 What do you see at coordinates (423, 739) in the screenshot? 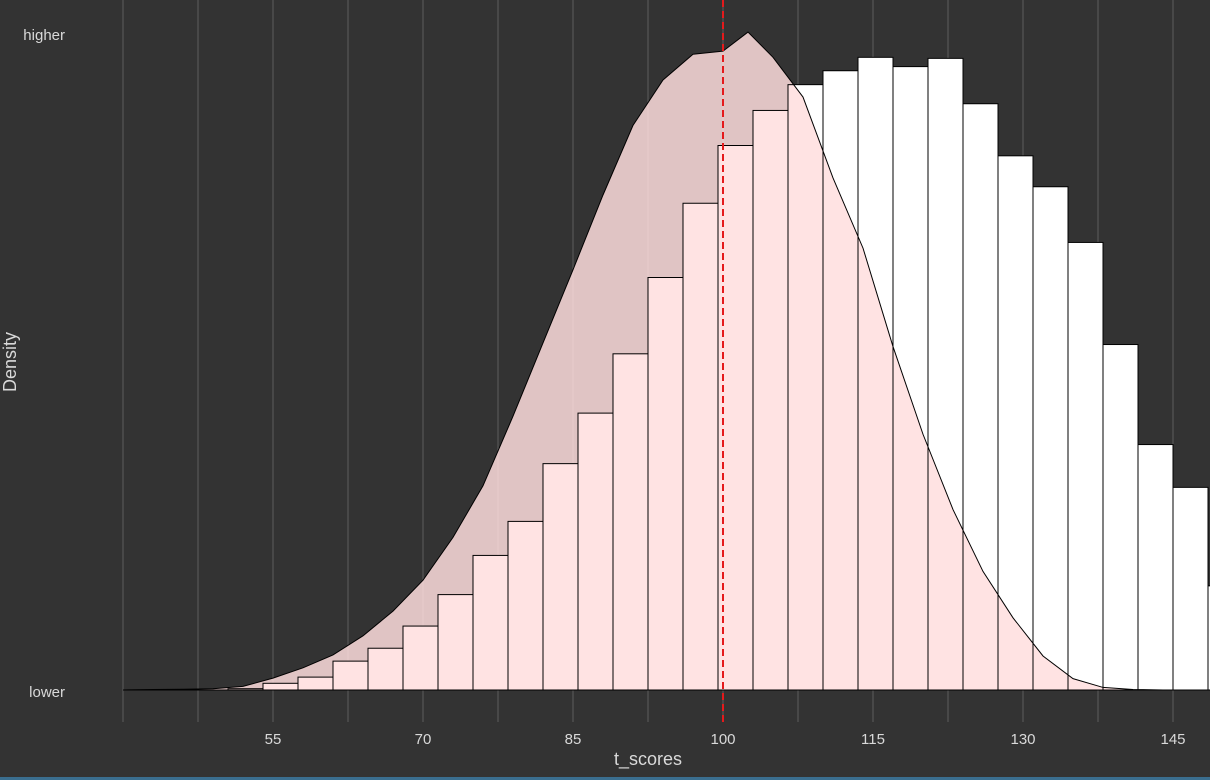
I see `x-tick-label: 70` at bounding box center [423, 739].